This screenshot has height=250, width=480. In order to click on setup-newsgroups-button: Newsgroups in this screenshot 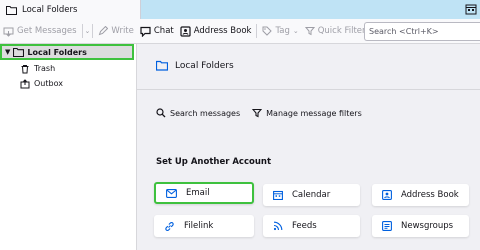, I will do `click(420, 226)`.